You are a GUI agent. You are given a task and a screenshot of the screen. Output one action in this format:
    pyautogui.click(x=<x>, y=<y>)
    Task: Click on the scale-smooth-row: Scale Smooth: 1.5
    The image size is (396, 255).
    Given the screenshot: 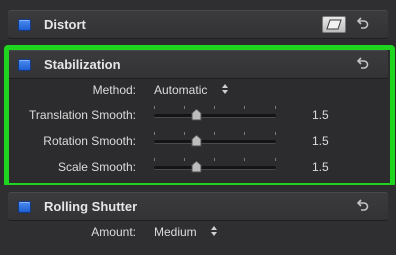 What is the action you would take?
    pyautogui.click(x=198, y=167)
    